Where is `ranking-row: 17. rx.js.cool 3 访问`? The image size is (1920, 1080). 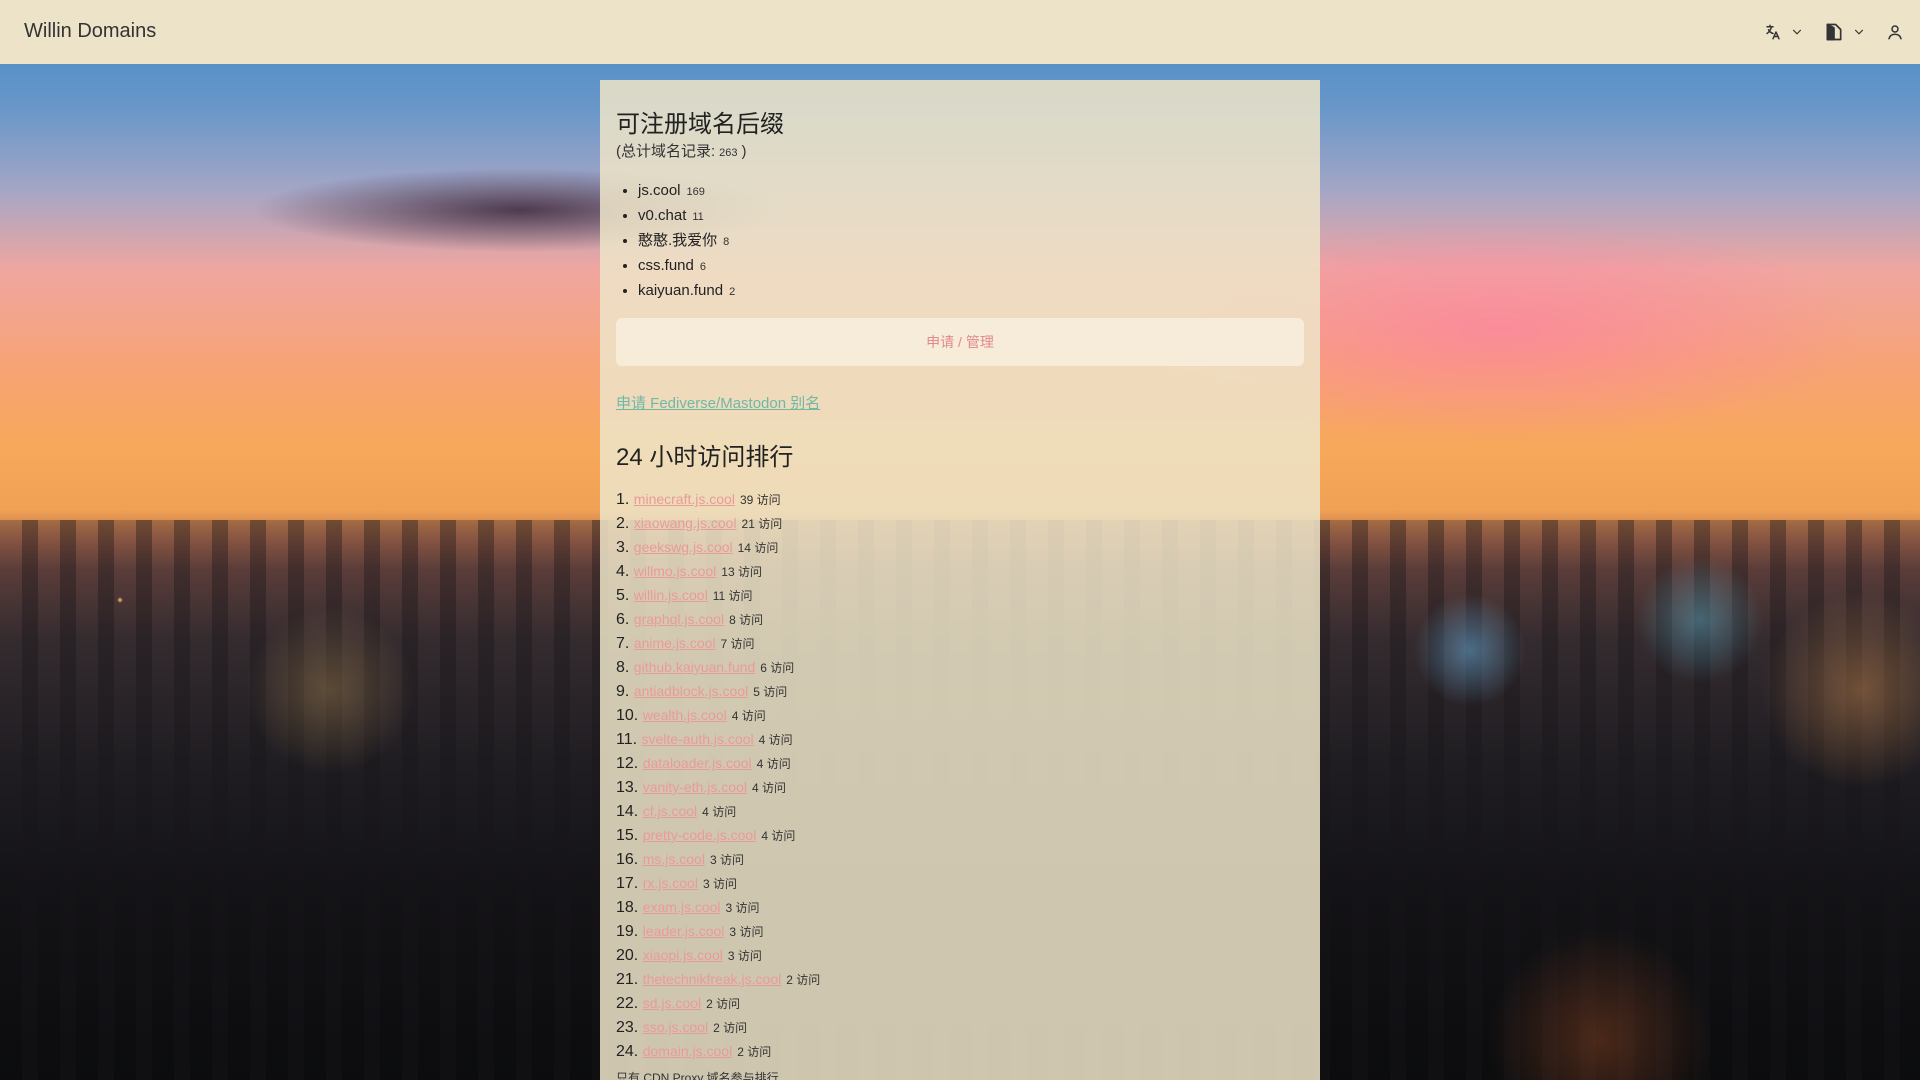
ranking-row: 17. rx.js.cool 3 访问 is located at coordinates (960, 883).